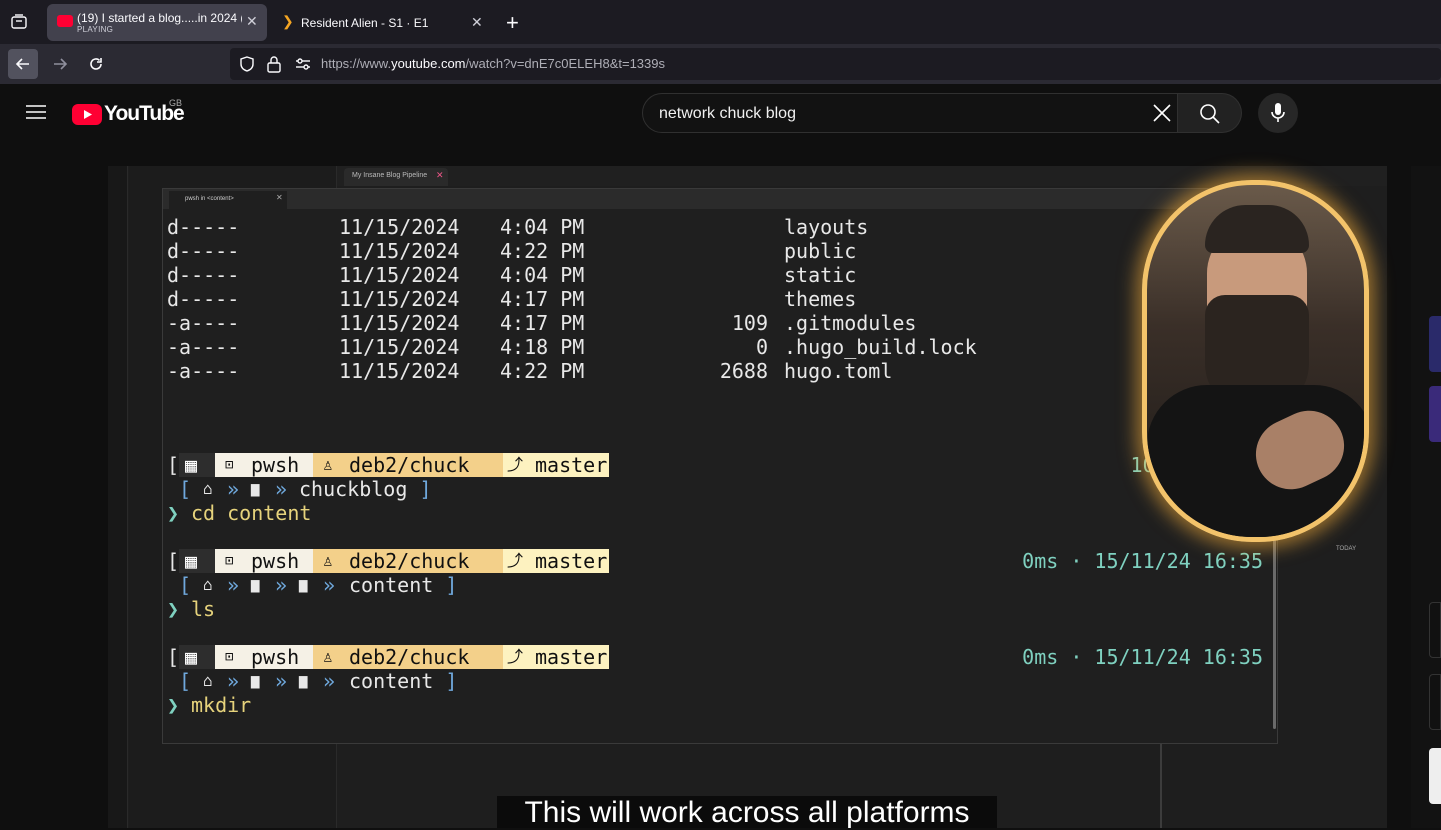 Image resolution: width=1441 pixels, height=830 pixels. What do you see at coordinates (279, 197) in the screenshot?
I see `terminal-tab-close-icon: ✕` at bounding box center [279, 197].